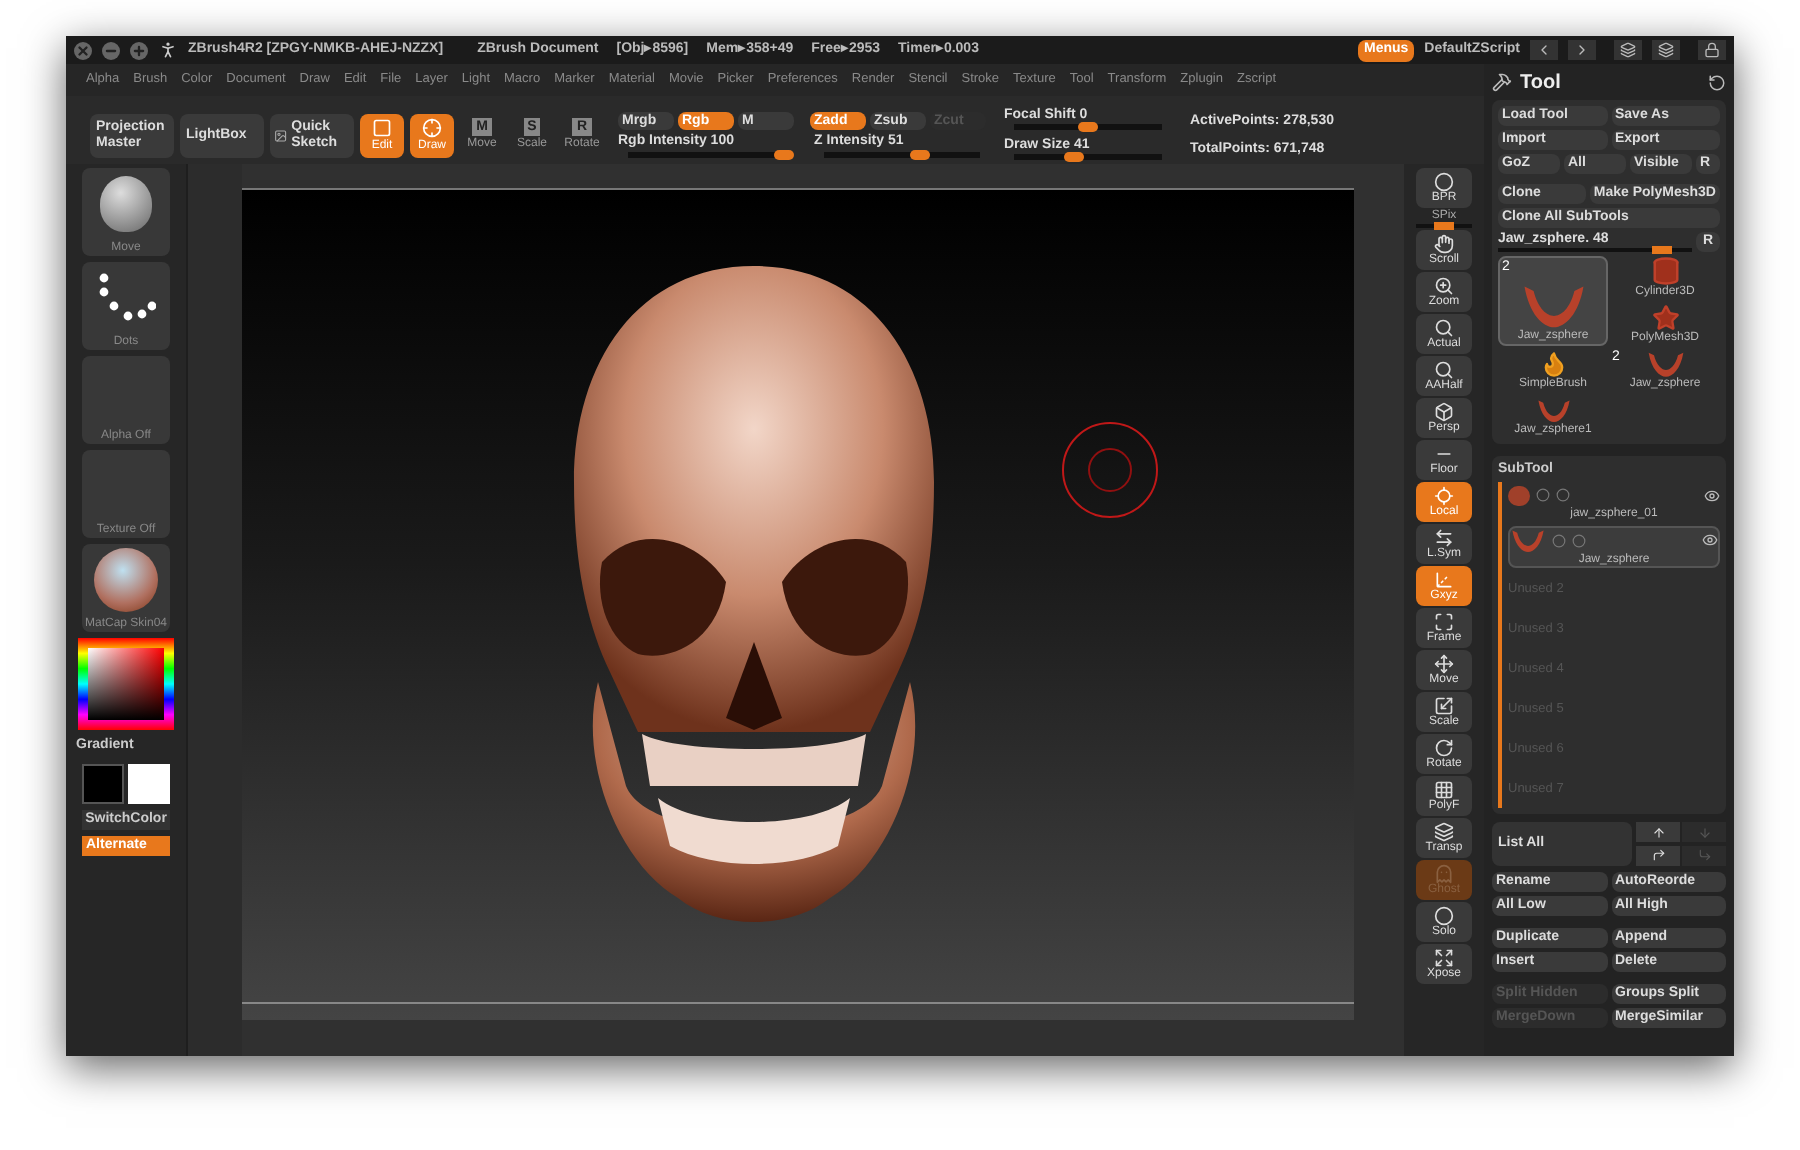 The image size is (1800, 1150). I want to click on close-icon, so click(83, 50).